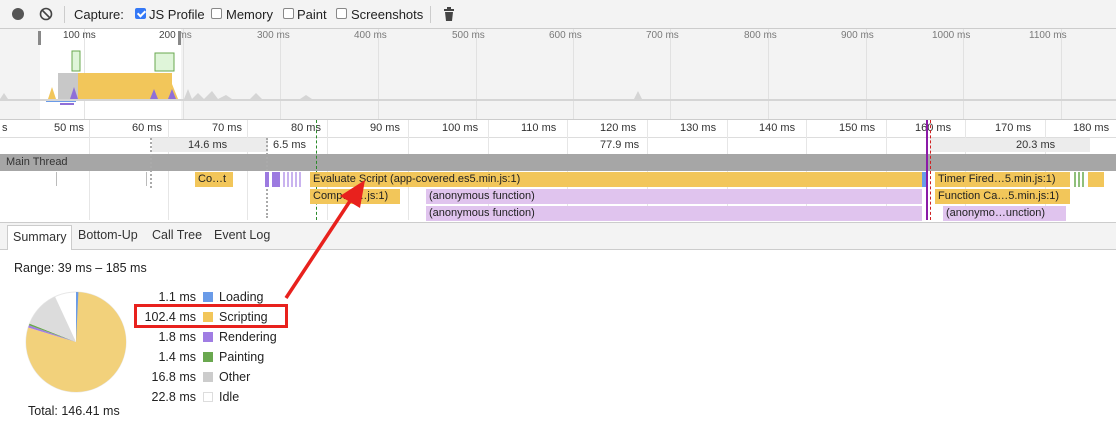  I want to click on load-marker, so click(927, 170).